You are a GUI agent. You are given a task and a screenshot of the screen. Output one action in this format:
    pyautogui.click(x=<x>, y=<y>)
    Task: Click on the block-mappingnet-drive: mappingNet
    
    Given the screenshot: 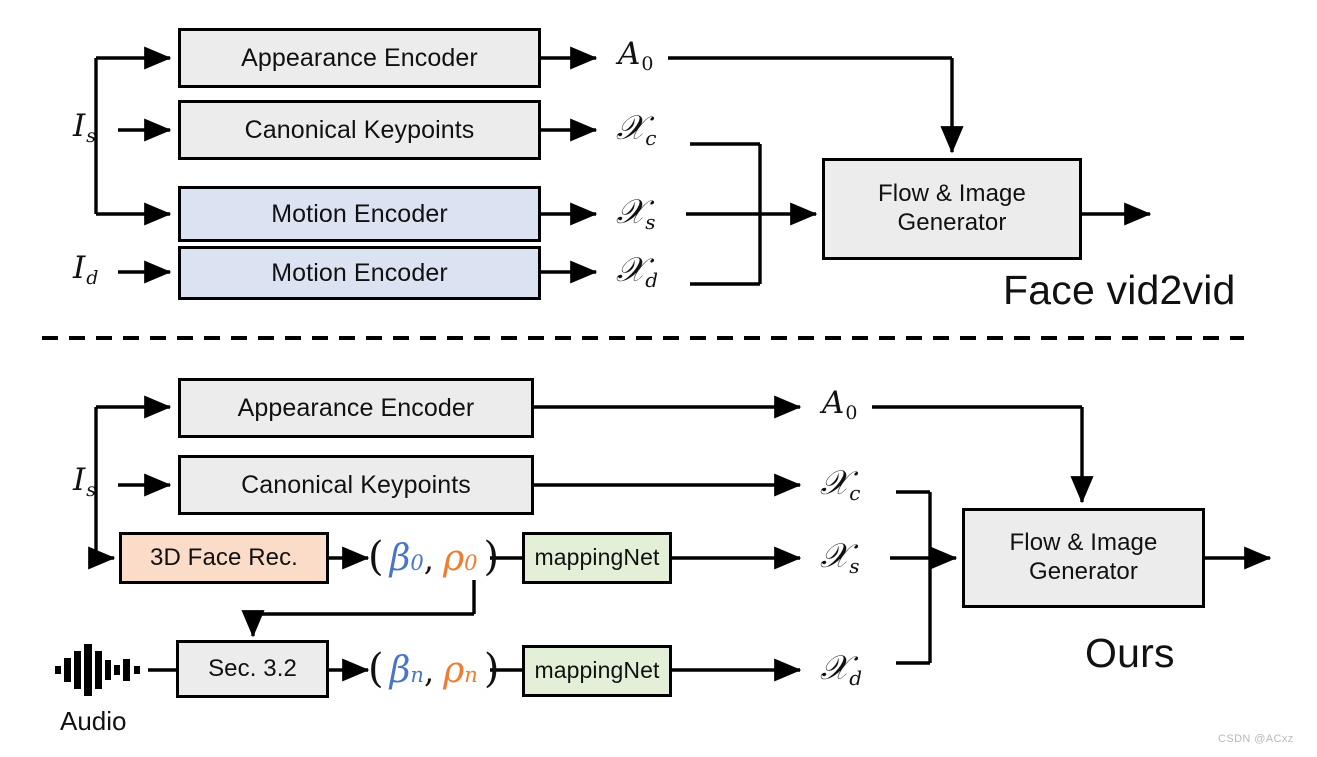 What is the action you would take?
    pyautogui.click(x=597, y=671)
    